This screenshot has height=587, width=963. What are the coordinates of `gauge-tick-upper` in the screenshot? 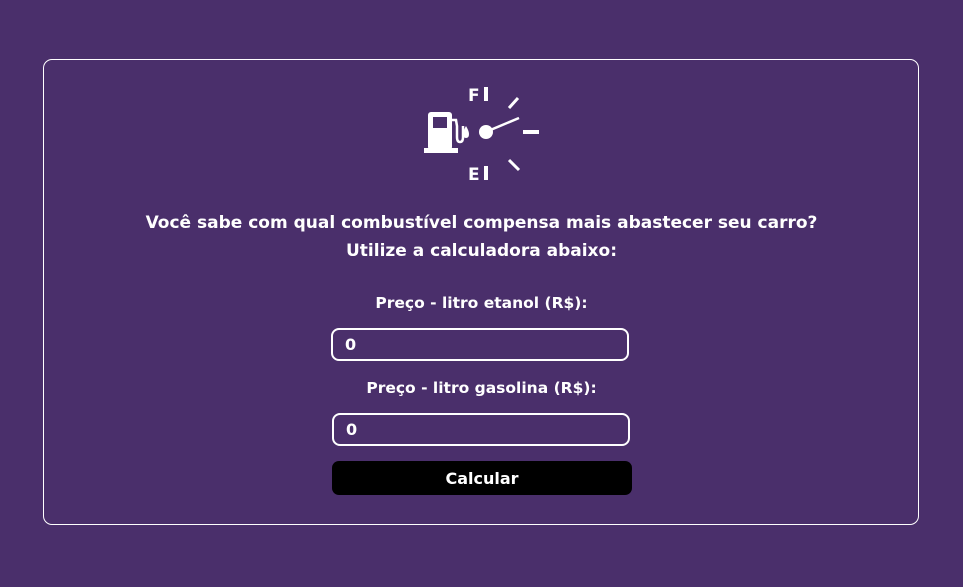 It's located at (513, 103).